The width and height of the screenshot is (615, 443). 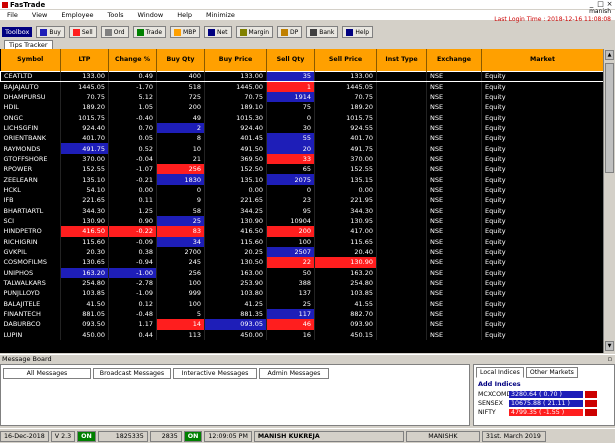 I want to click on order-book-button: Ord, so click(x=114, y=32).